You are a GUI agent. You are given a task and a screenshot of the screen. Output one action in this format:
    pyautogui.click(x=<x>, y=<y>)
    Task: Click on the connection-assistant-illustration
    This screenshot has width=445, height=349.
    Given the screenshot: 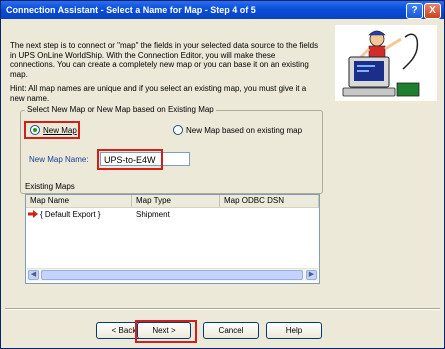 What is the action you would take?
    pyautogui.click(x=386, y=63)
    